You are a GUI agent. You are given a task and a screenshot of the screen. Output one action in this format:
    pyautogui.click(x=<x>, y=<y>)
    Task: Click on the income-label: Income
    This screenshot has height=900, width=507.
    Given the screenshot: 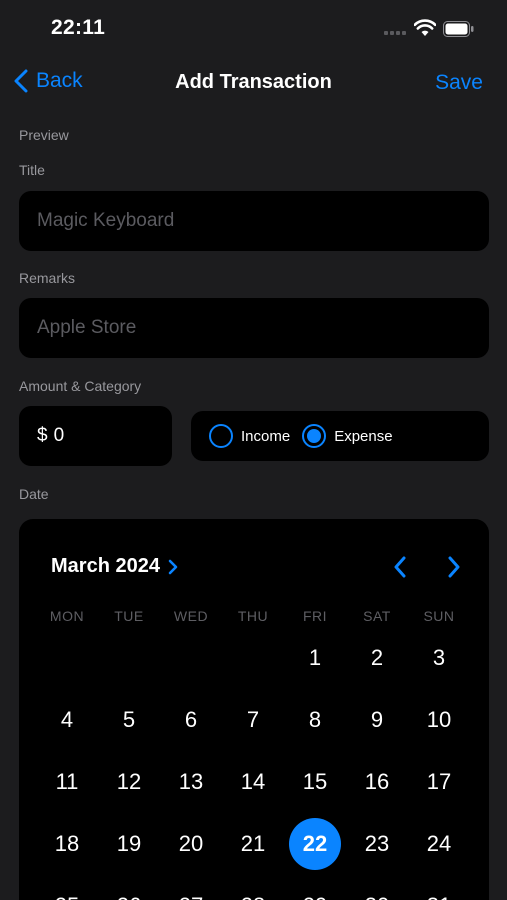 What is the action you would take?
    pyautogui.click(x=266, y=436)
    